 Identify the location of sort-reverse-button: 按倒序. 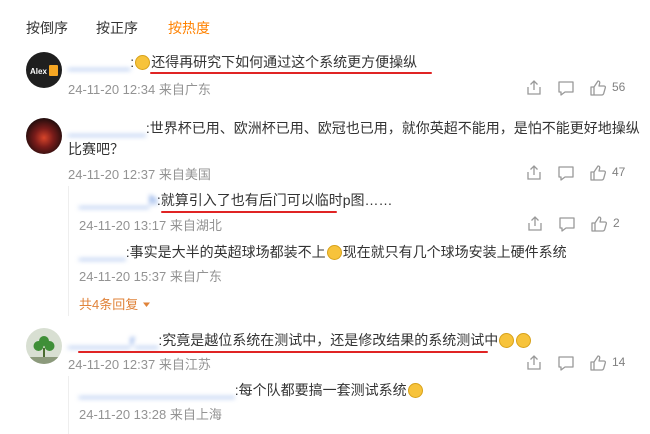
(47, 28).